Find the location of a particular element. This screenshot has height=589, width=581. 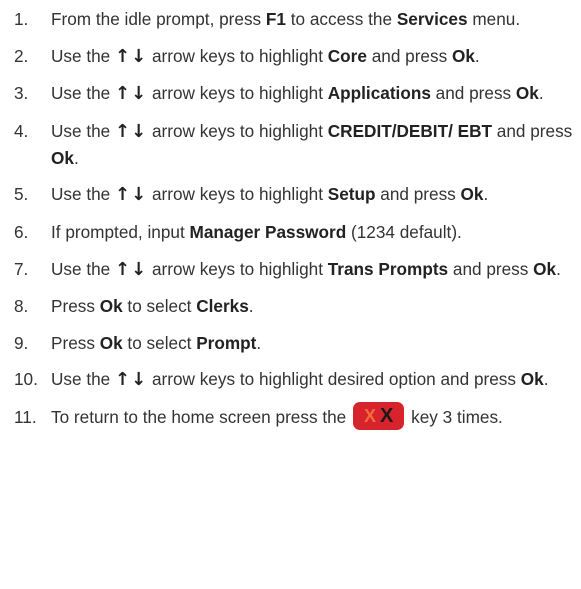

step-emphasis: Core is located at coordinates (347, 55).